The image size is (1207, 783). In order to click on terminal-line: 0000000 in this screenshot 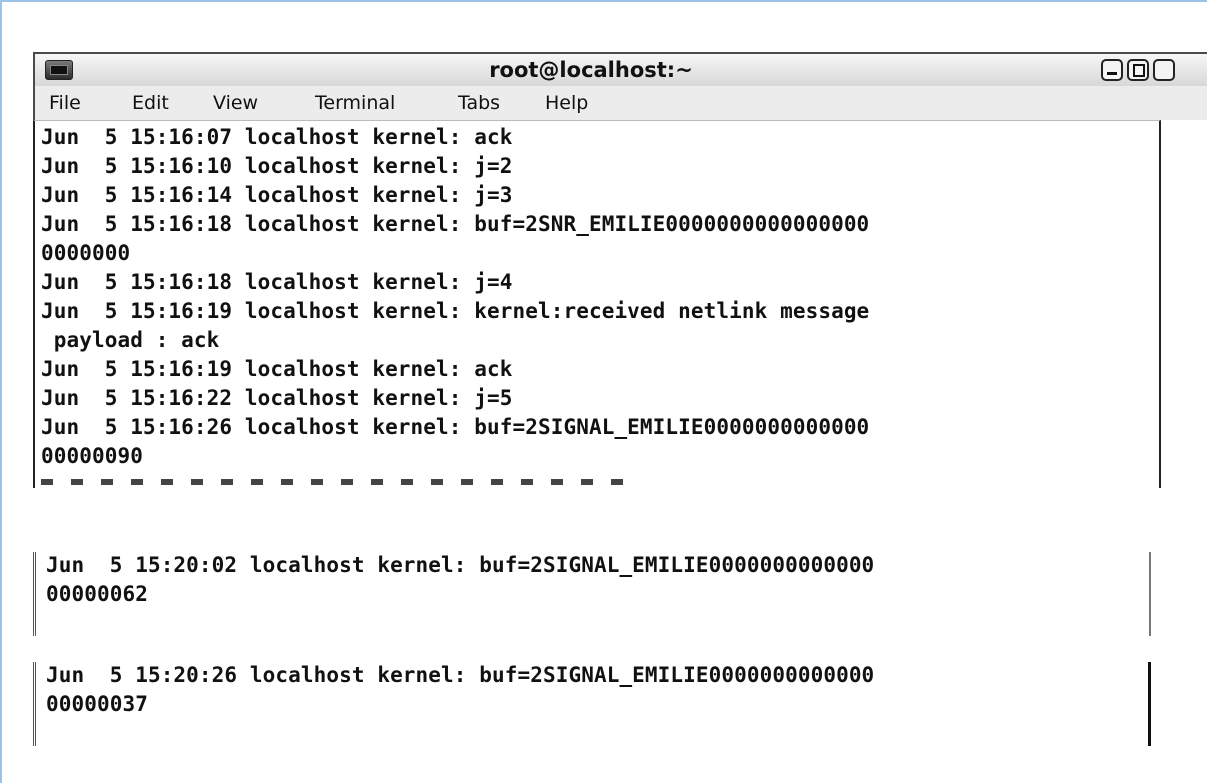, I will do `click(86, 253)`.